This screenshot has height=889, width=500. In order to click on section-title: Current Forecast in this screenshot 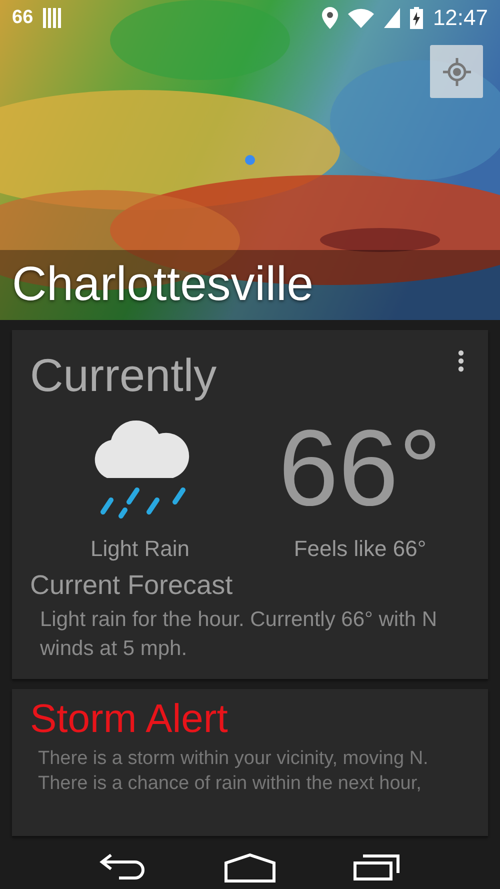, I will do `click(132, 585)`.